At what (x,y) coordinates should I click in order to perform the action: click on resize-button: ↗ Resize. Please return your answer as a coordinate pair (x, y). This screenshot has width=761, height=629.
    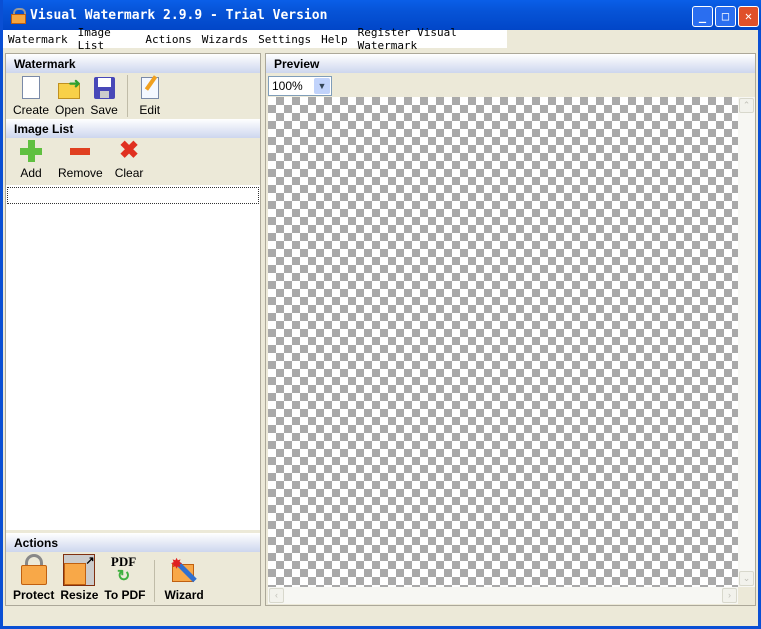
    Looking at the image, I should click on (79, 578).